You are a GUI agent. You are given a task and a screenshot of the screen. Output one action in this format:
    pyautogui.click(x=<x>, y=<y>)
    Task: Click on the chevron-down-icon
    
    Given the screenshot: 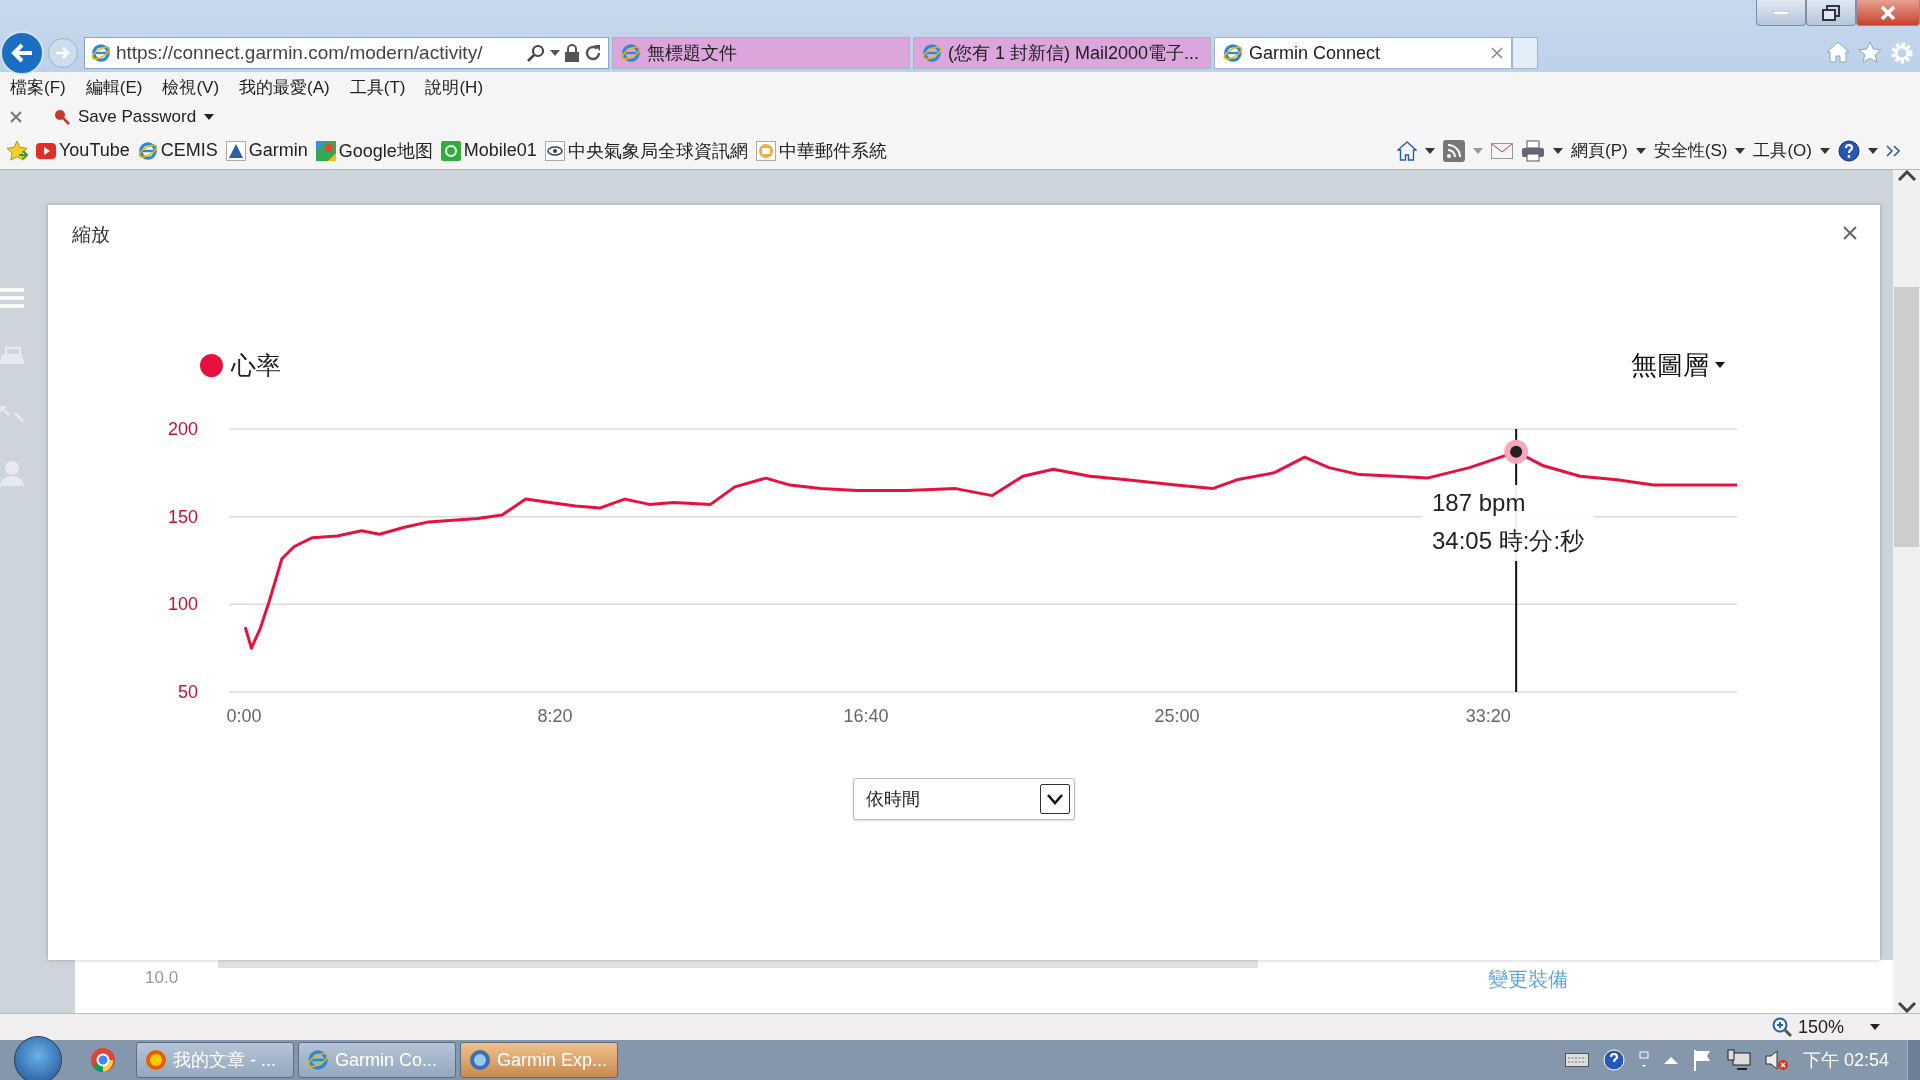 What is the action you would take?
    pyautogui.click(x=1055, y=799)
    